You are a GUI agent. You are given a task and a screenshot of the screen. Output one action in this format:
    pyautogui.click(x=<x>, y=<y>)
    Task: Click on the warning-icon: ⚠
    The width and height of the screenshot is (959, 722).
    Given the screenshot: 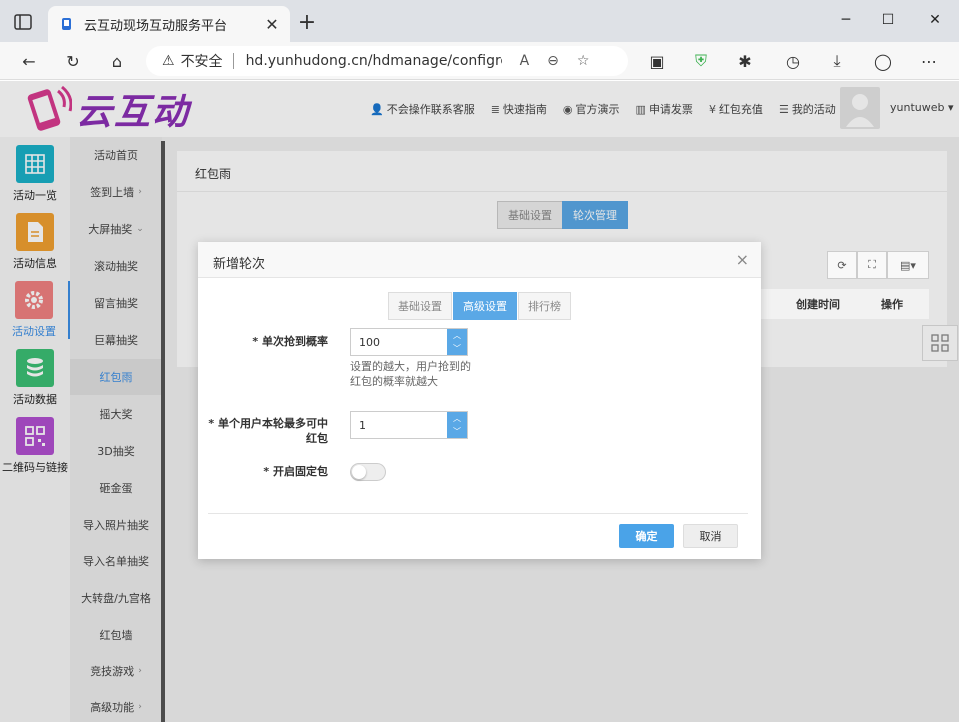 What is the action you would take?
    pyautogui.click(x=168, y=61)
    